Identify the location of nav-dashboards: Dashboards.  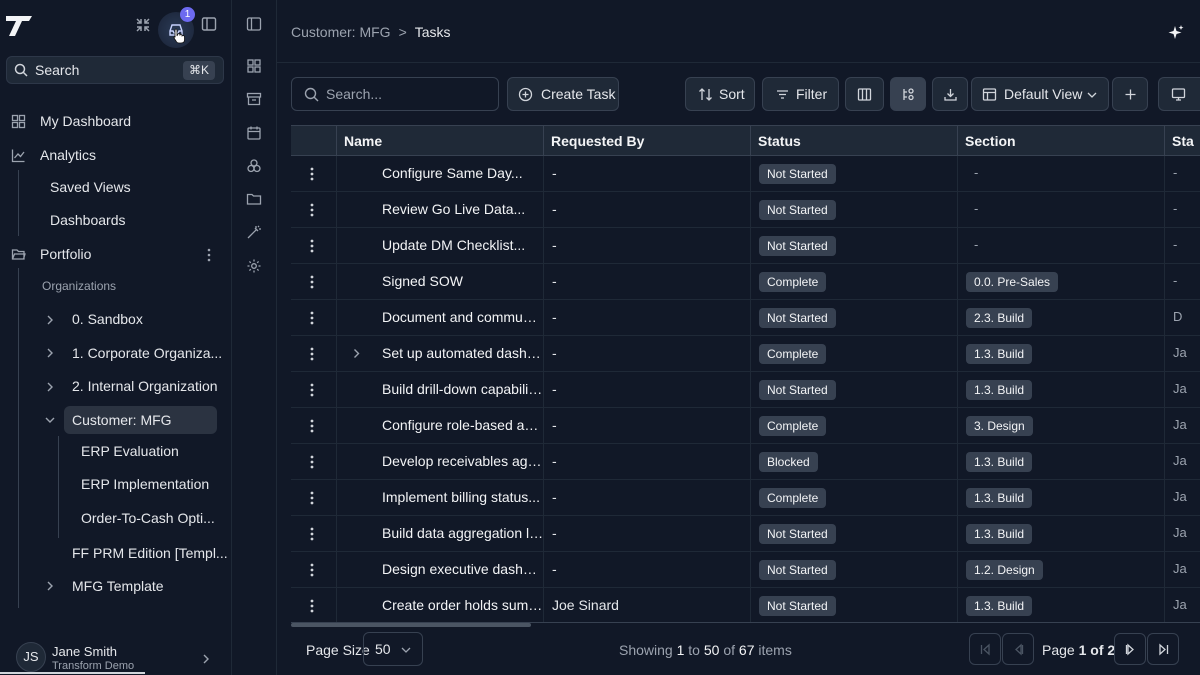
(88, 220).